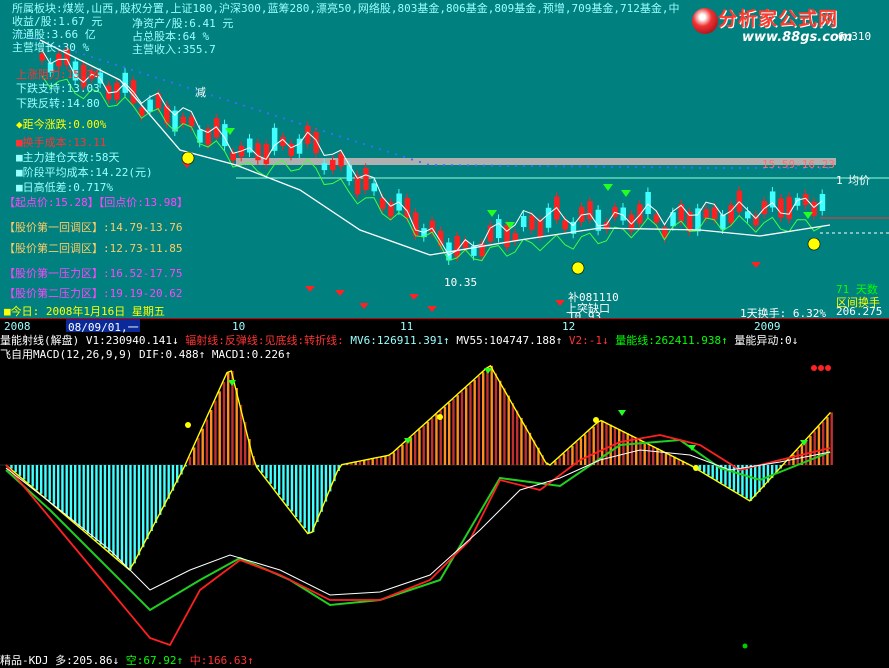 The image size is (889, 668). I want to click on kdj-indicator-bar: 精品-KDJ 多:205.86↓ 空:67.92↑ 中:166.63↑, so click(444, 659).